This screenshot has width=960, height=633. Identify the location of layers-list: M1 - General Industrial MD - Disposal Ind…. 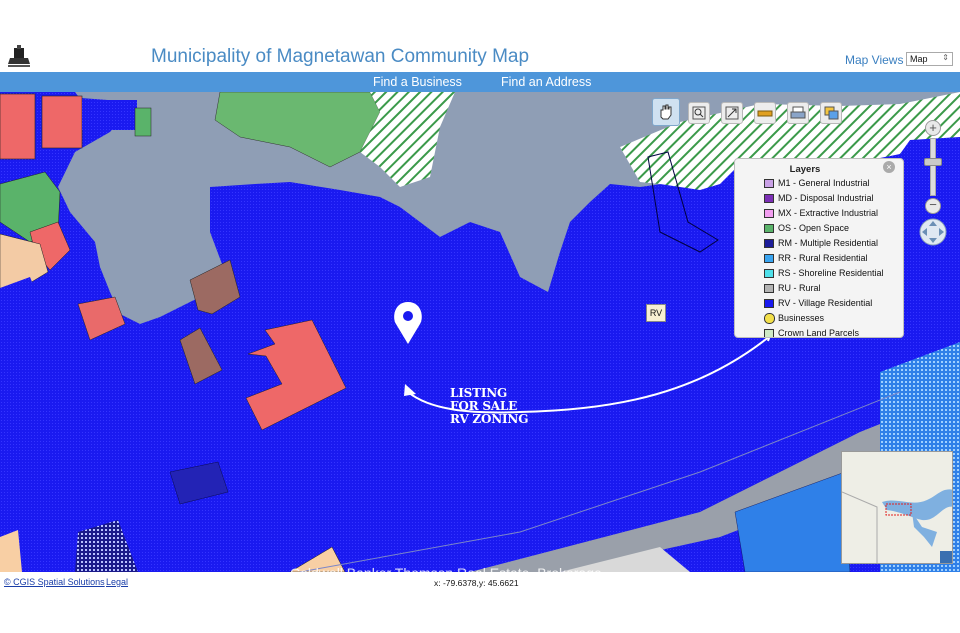
(832, 257).